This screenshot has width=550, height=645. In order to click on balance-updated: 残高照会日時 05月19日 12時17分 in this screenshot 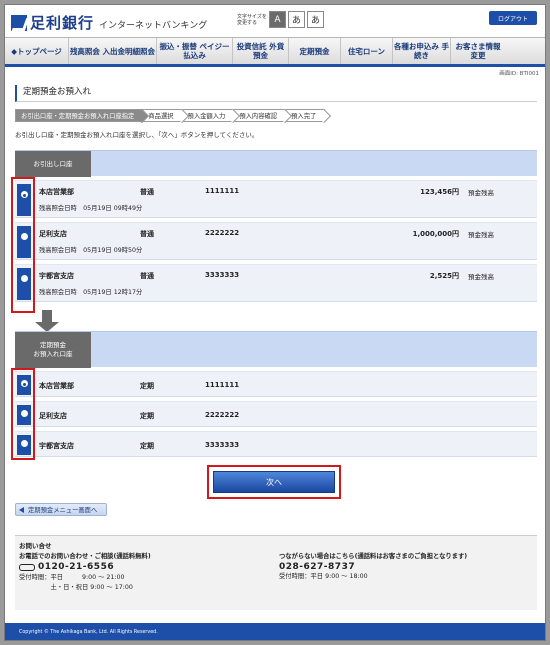, I will do `click(91, 292)`.